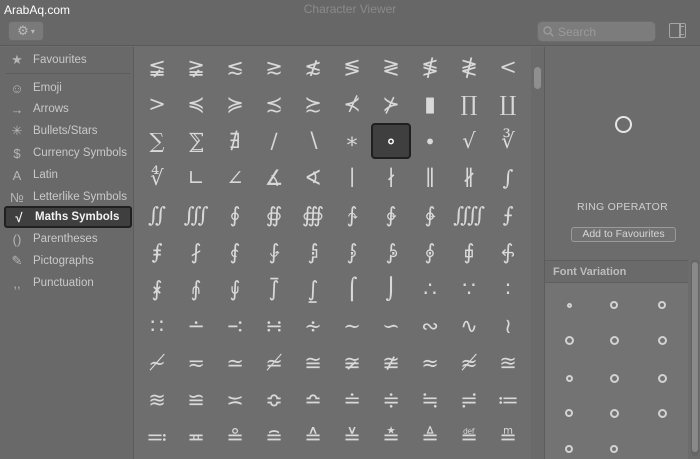  Describe the element at coordinates (391, 178) in the screenshot. I see `character-cell: ∤` at that location.